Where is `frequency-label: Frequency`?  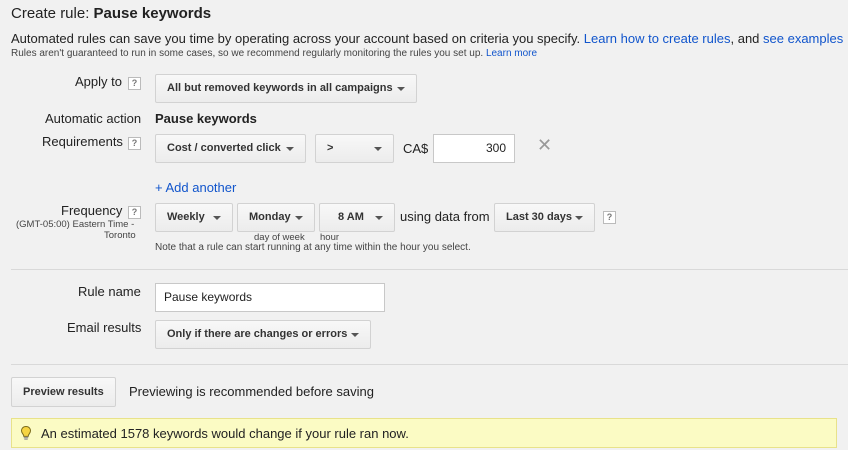
frequency-label: Frequency is located at coordinates (92, 210).